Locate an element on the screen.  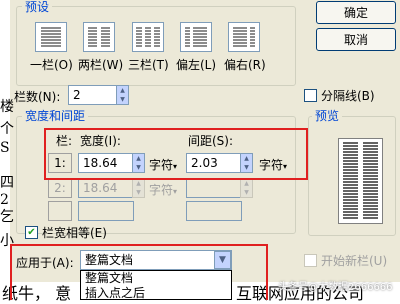
preset-two-columns is located at coordinates (99, 37).